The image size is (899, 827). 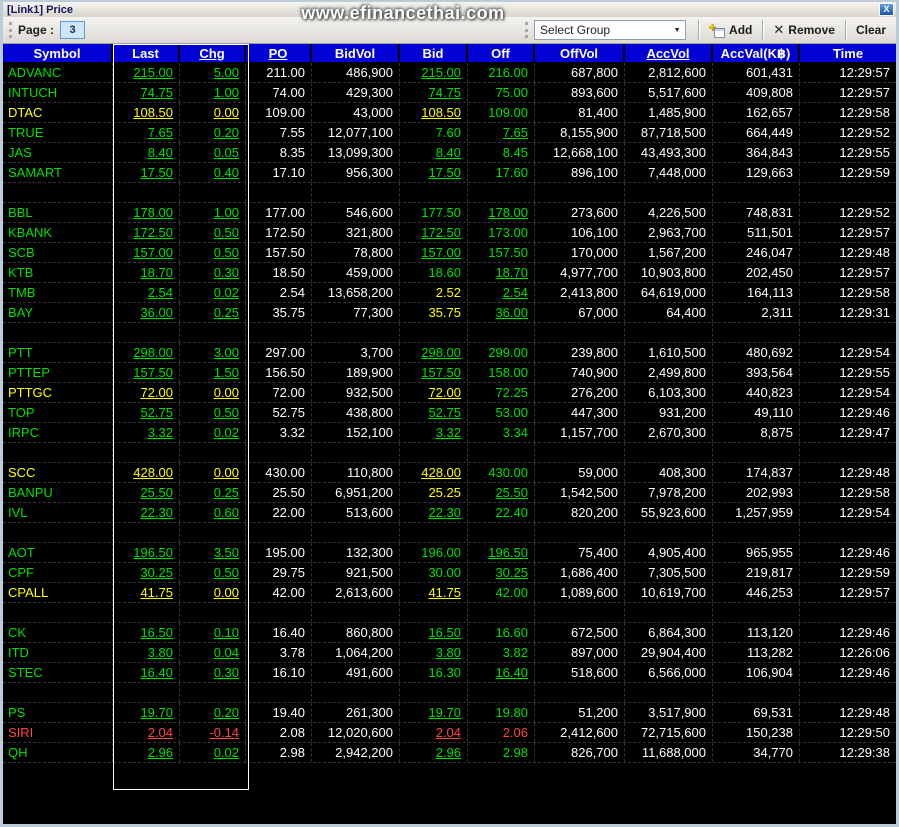 What do you see at coordinates (864, 472) in the screenshot?
I see `cell-time: 12:29:48` at bounding box center [864, 472].